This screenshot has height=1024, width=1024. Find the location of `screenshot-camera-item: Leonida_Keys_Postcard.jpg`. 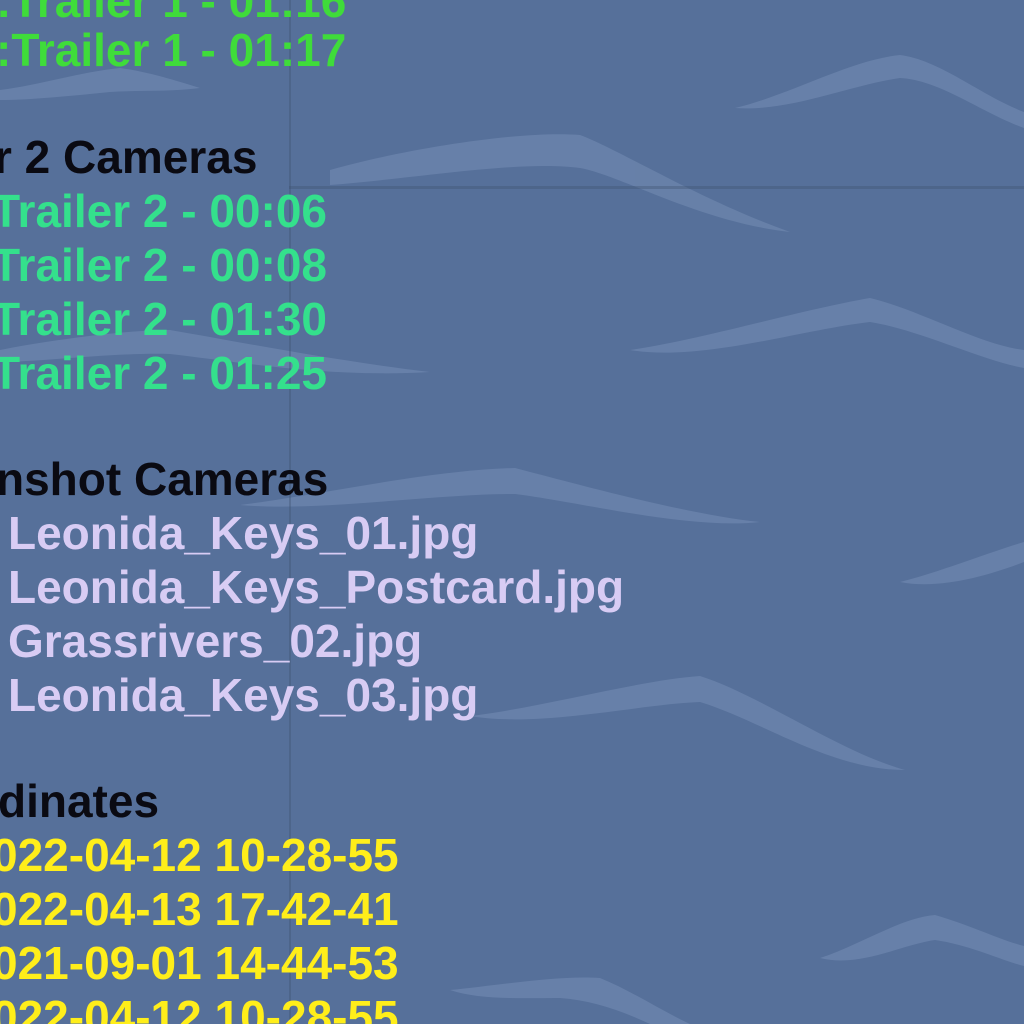

screenshot-camera-item: Leonida_Keys_Postcard.jpg is located at coordinates (316, 587).